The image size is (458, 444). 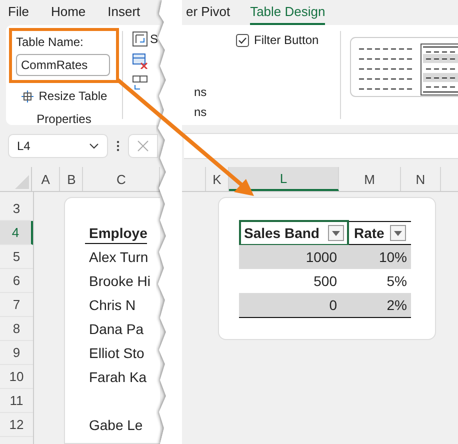 I want to click on table-cell-text: 2%, so click(x=397, y=305).